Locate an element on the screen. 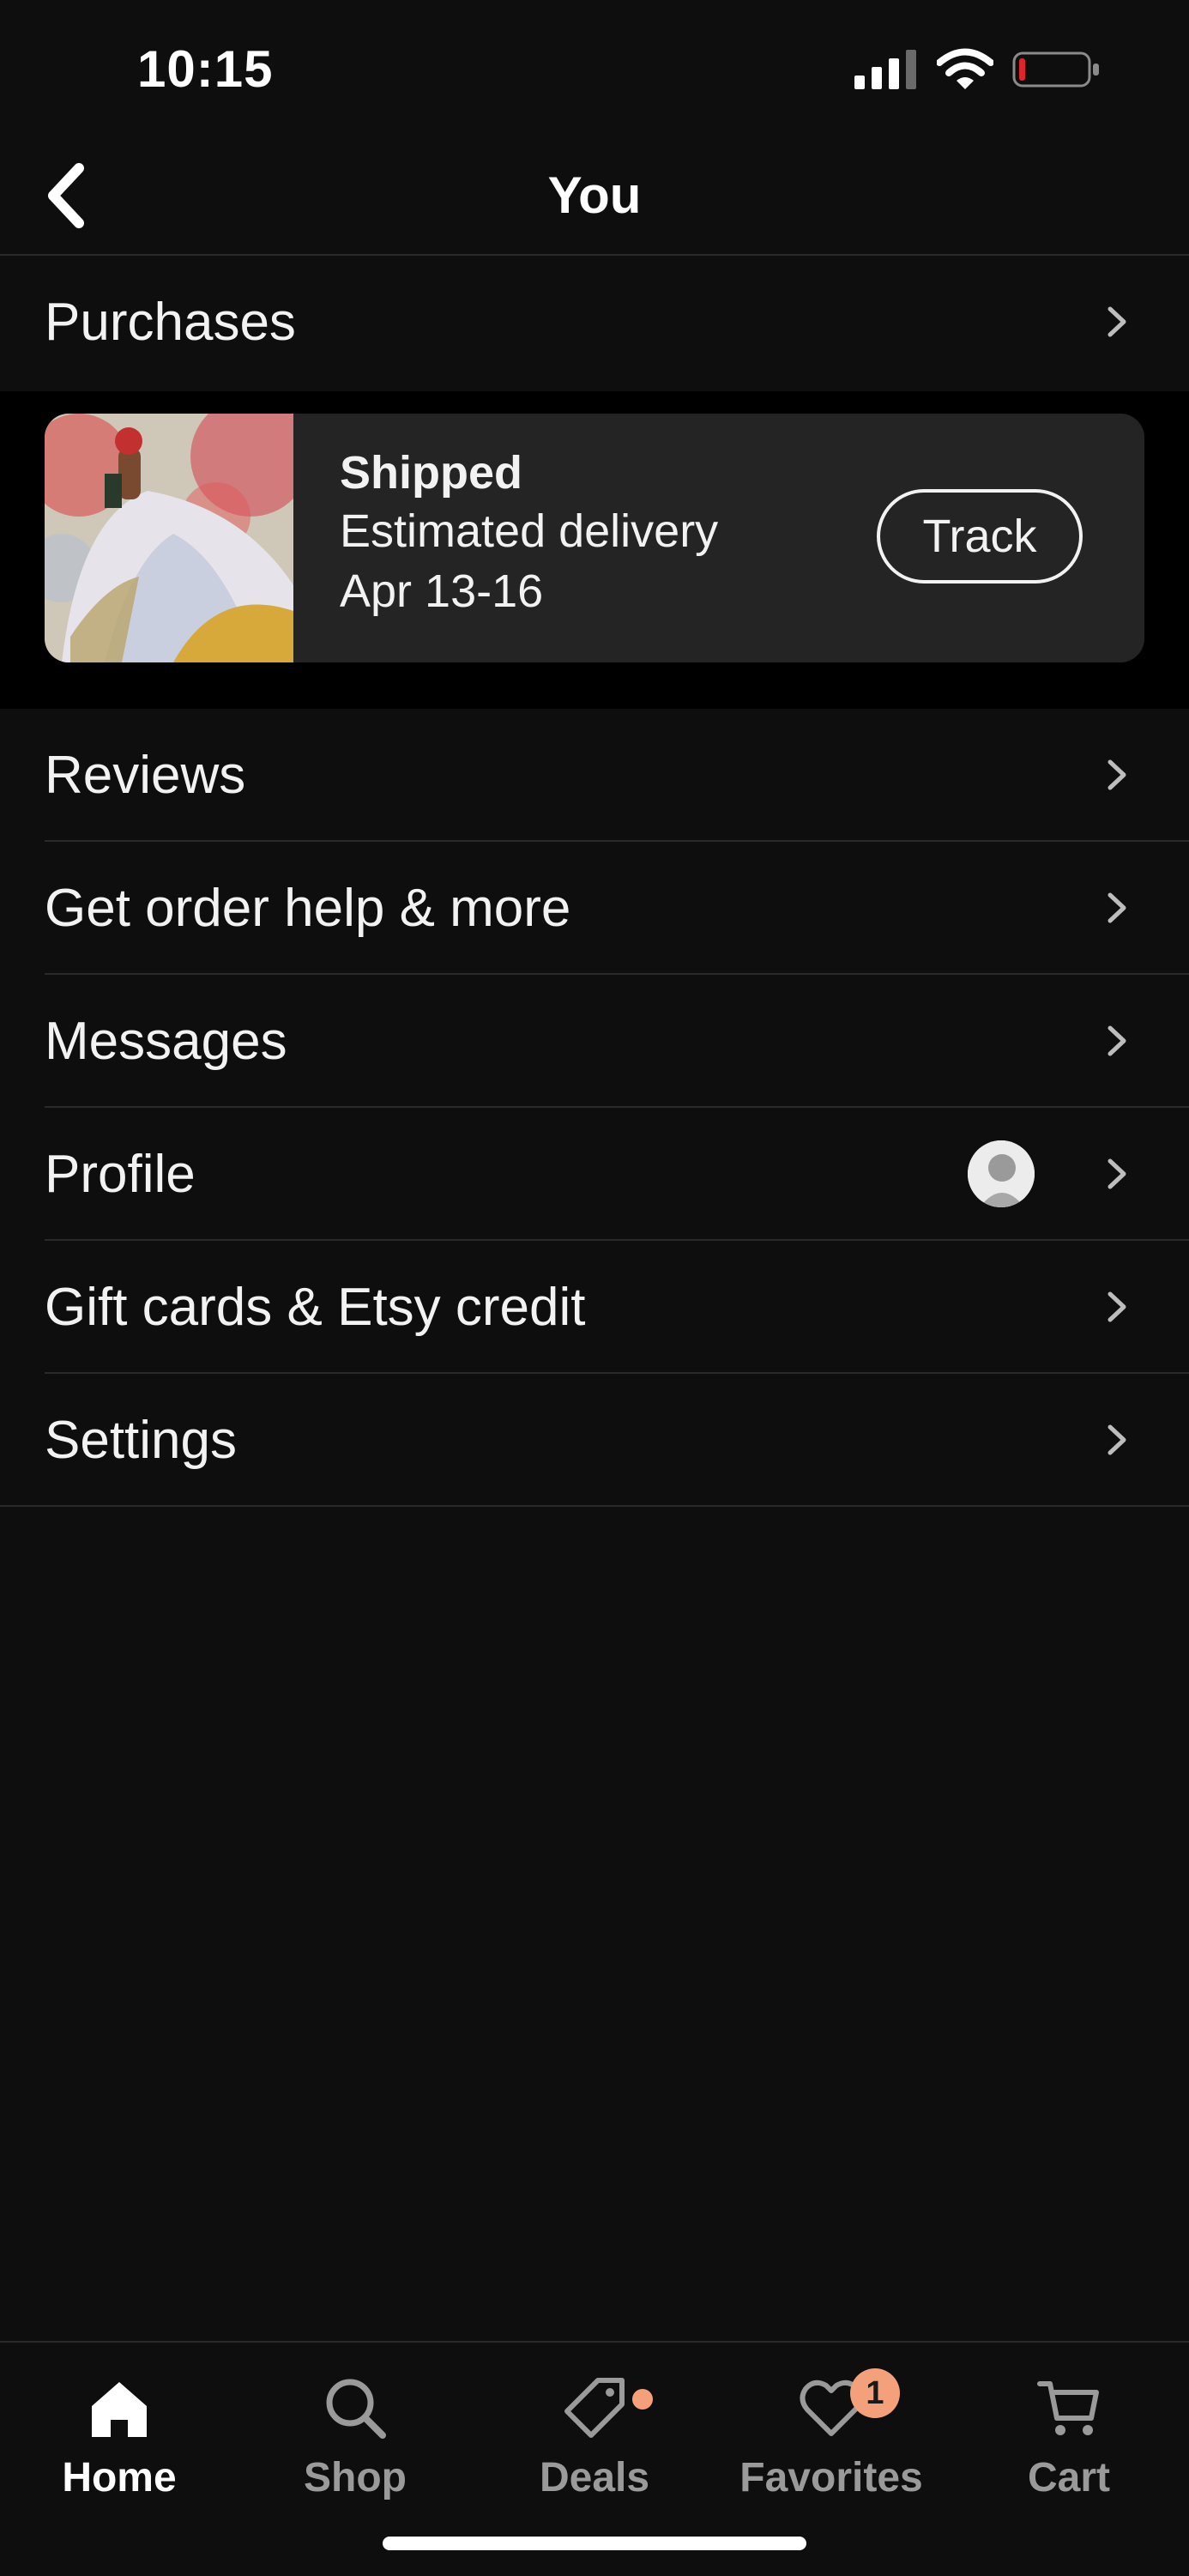  menu-item-label: Messages is located at coordinates (166, 1041).